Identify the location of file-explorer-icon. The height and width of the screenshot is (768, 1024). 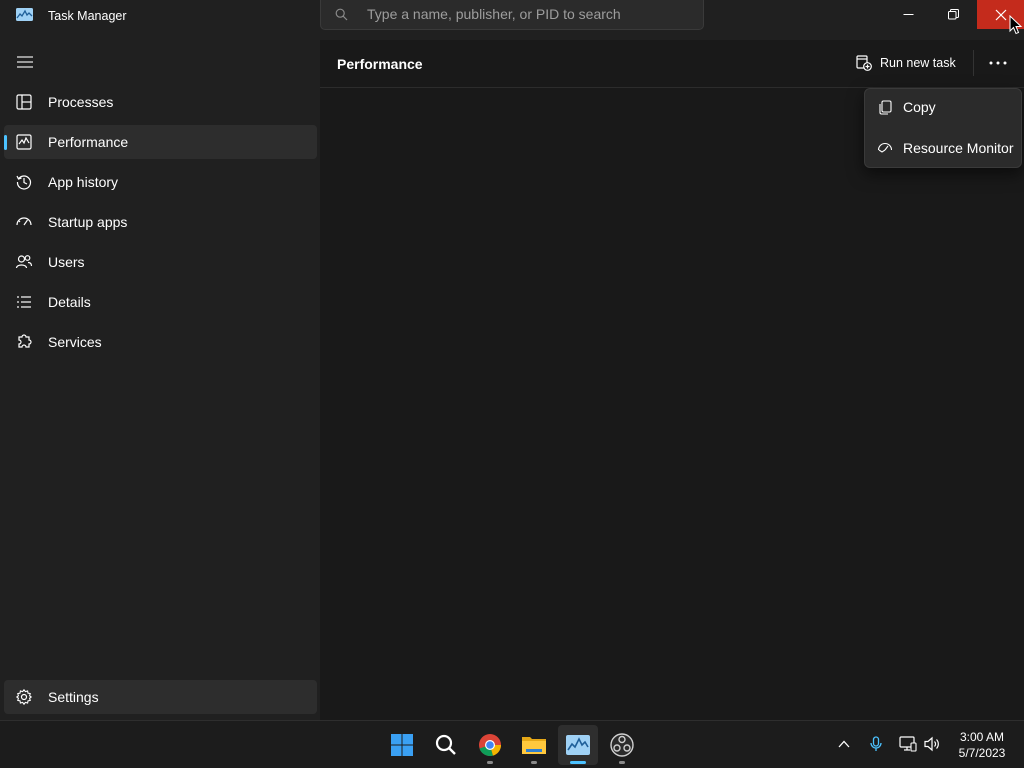
(534, 745).